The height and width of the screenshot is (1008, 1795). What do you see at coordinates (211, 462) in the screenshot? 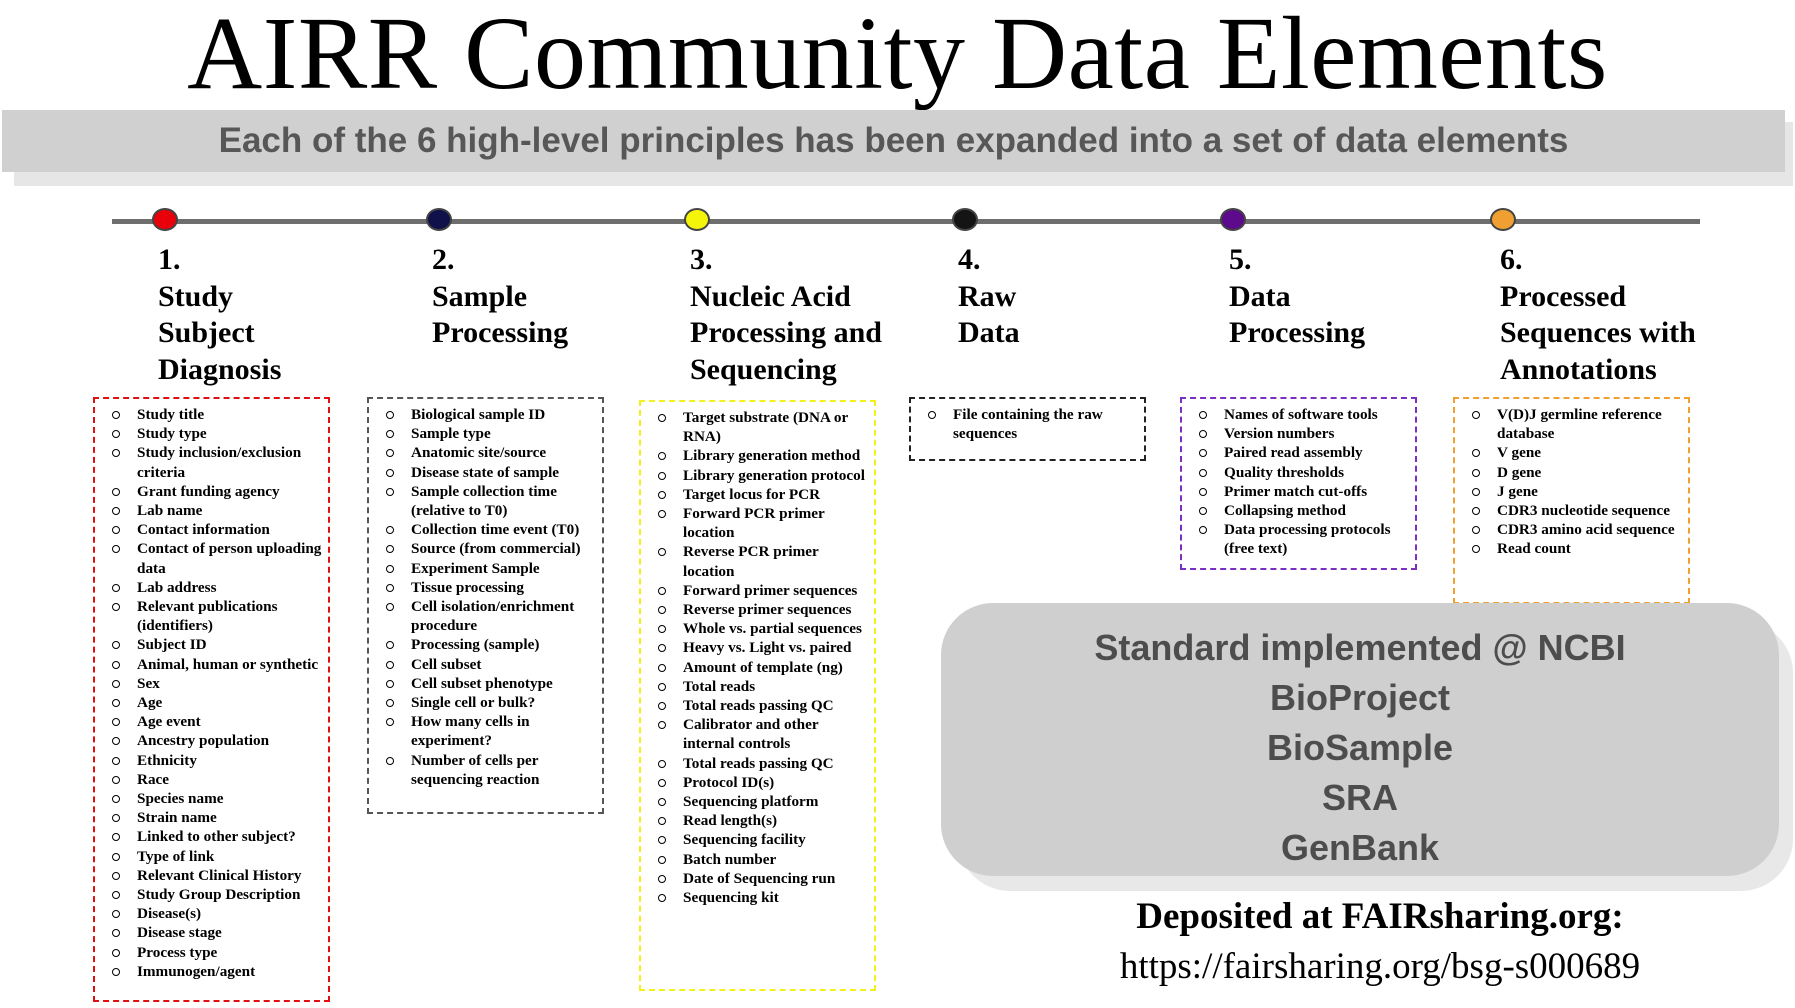
I see `data-element-item: Study inclusion/exclusion criteria` at bounding box center [211, 462].